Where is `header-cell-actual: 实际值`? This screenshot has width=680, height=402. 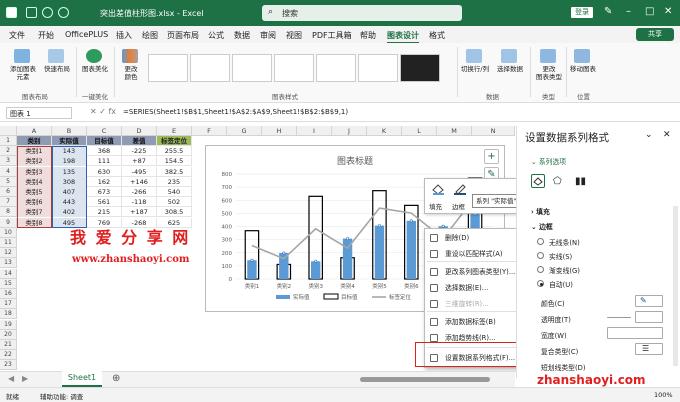 header-cell-actual: 实际值 is located at coordinates (69, 141).